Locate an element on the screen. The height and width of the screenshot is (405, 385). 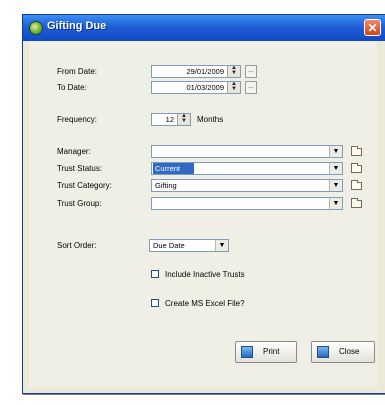
from-date-field: 29/01/2009 ▲ ▼ is located at coordinates (196, 71).